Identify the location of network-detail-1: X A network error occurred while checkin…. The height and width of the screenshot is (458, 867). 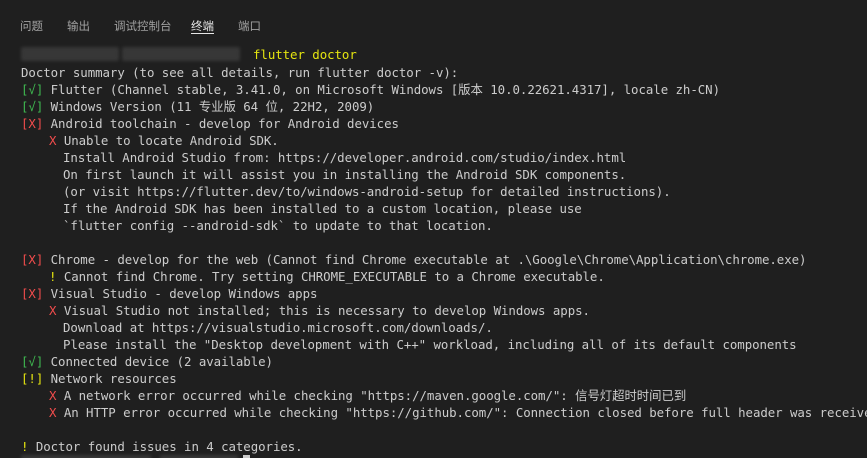
(367, 395).